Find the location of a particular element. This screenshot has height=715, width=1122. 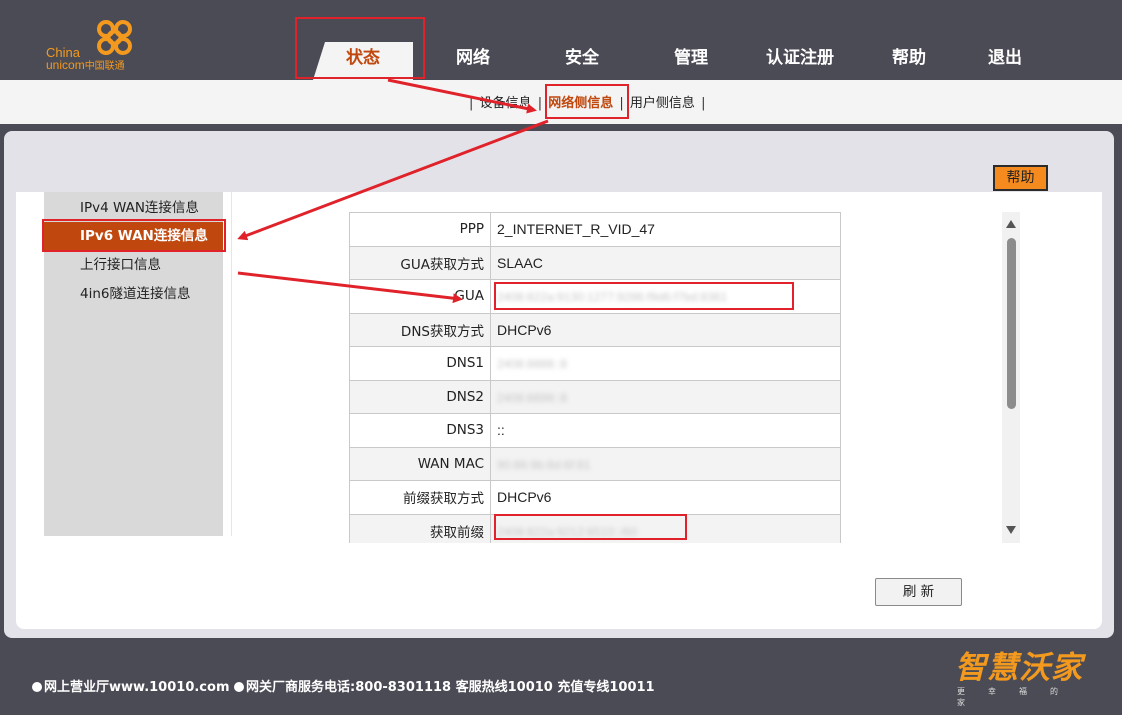

arrow-to-gua is located at coordinates (350, 287).